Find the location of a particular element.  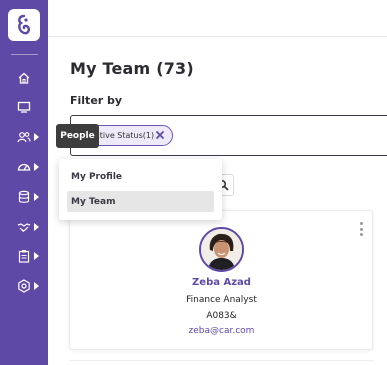

sidebar-item-people is located at coordinates (24, 137).